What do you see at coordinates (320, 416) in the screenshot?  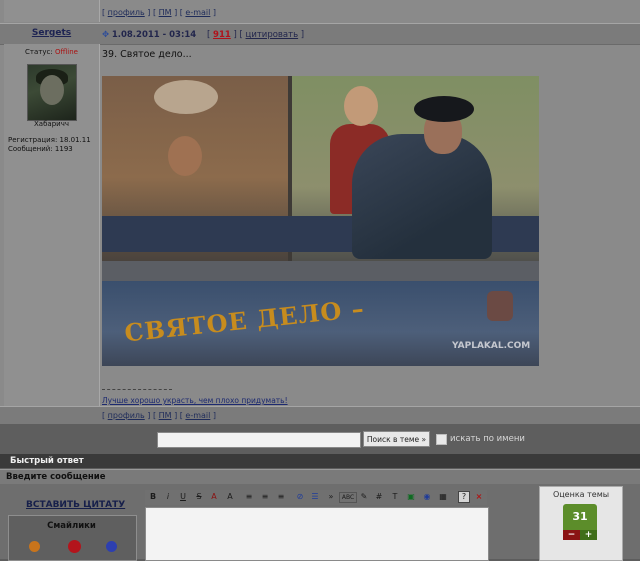 I see `post-footer-bar` at bounding box center [320, 416].